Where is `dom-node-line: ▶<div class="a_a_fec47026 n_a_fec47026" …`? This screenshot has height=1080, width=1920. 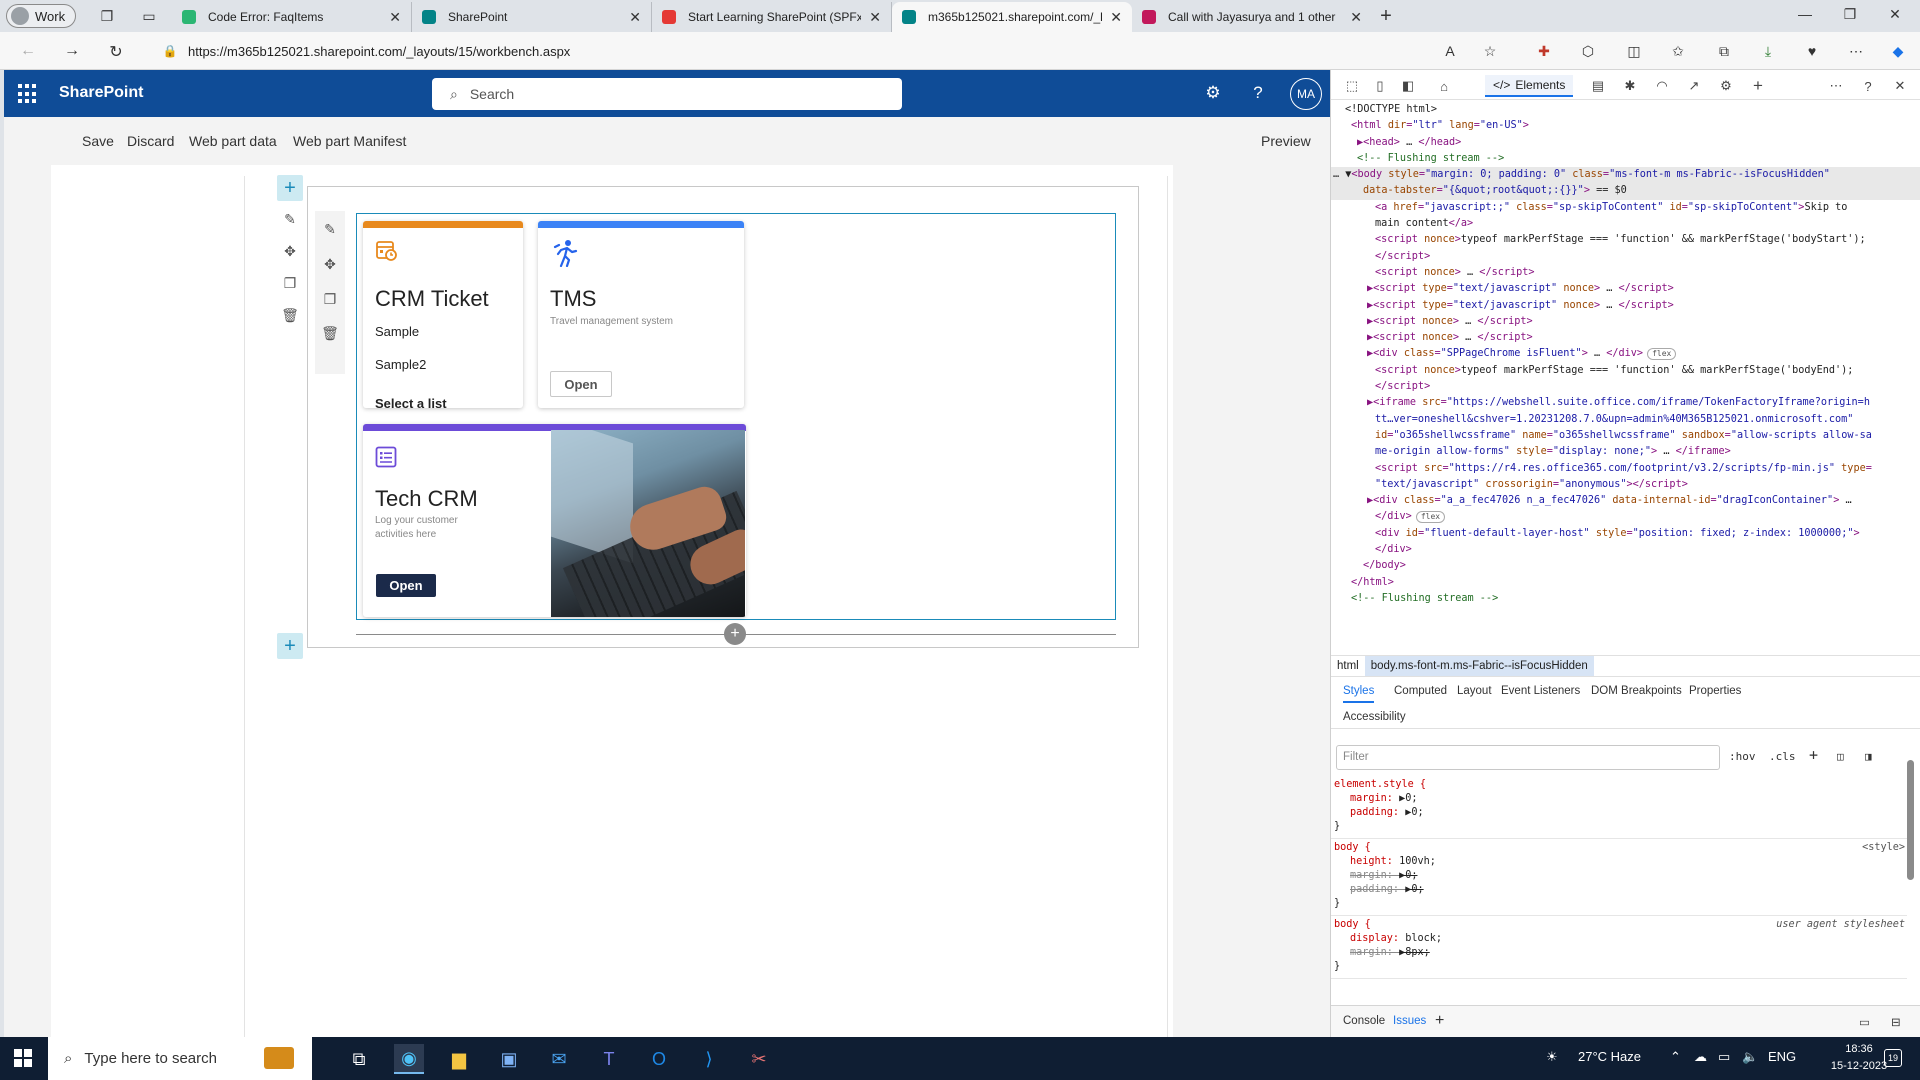 dom-node-line: ▶<div class="a_a_fec47026 n_a_fec47026" … is located at coordinates (1625, 501).